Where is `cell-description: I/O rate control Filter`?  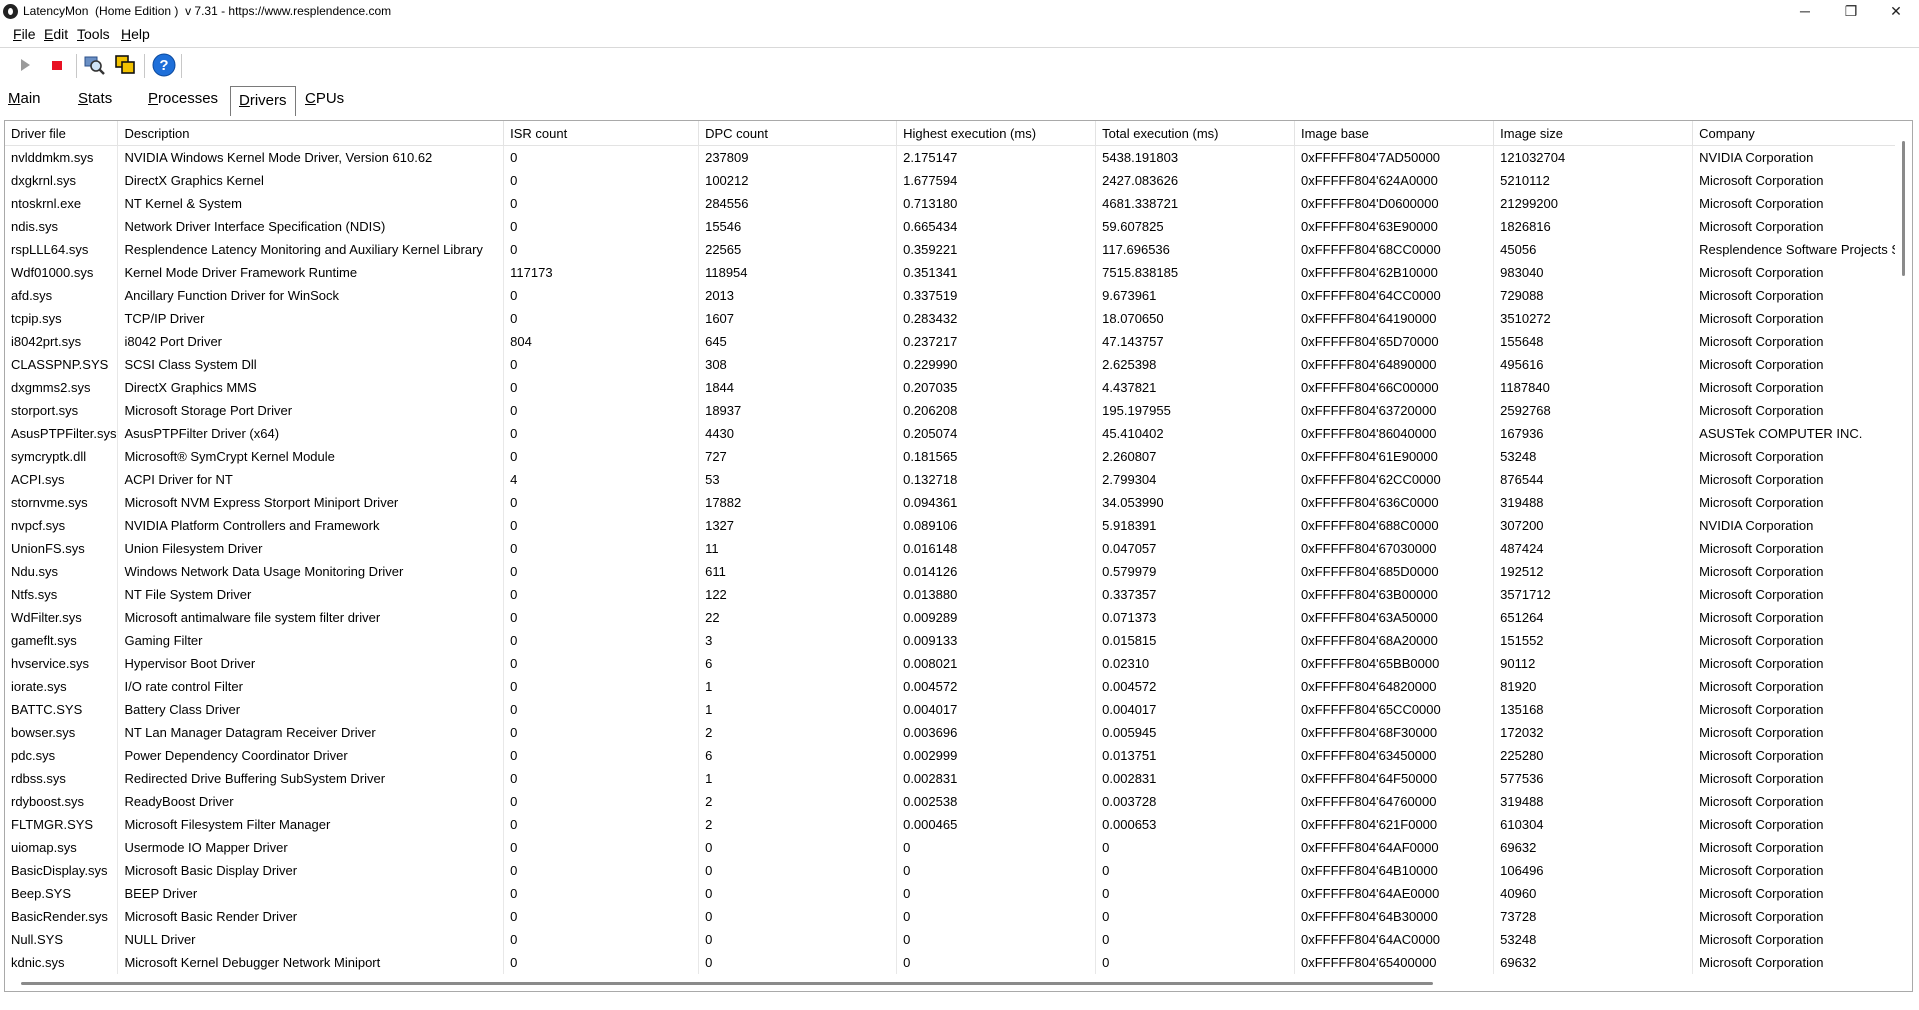 cell-description: I/O rate control Filter is located at coordinates (311, 686).